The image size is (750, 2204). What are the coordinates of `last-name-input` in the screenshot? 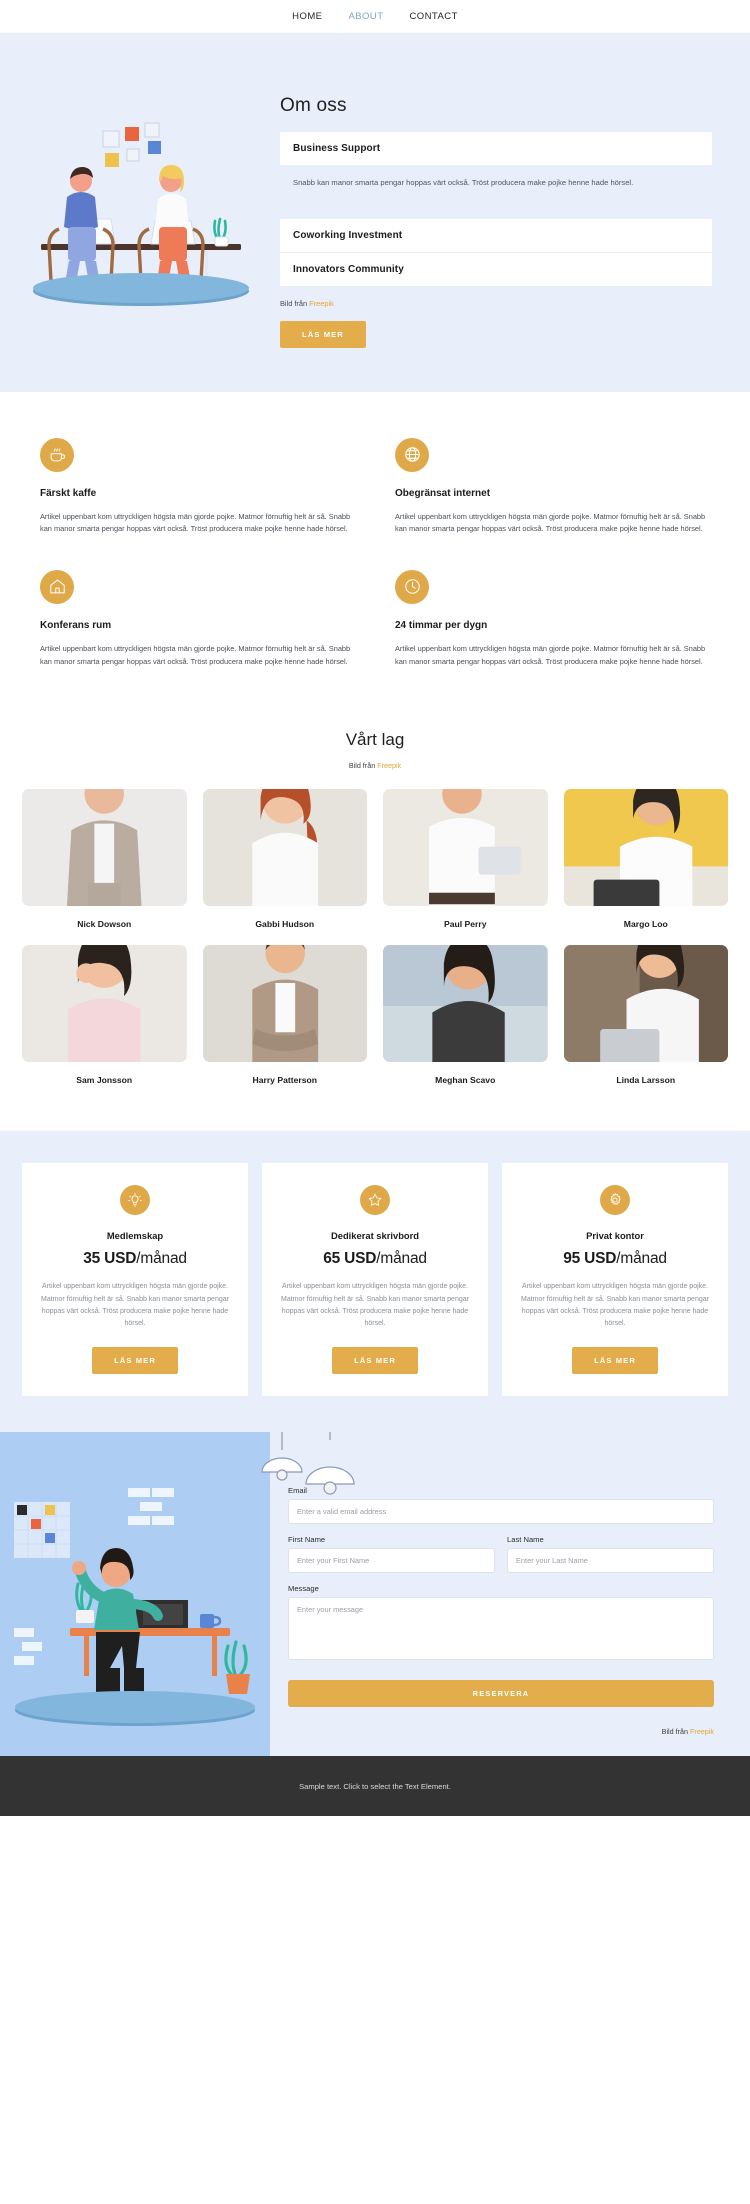 It's located at (610, 1561).